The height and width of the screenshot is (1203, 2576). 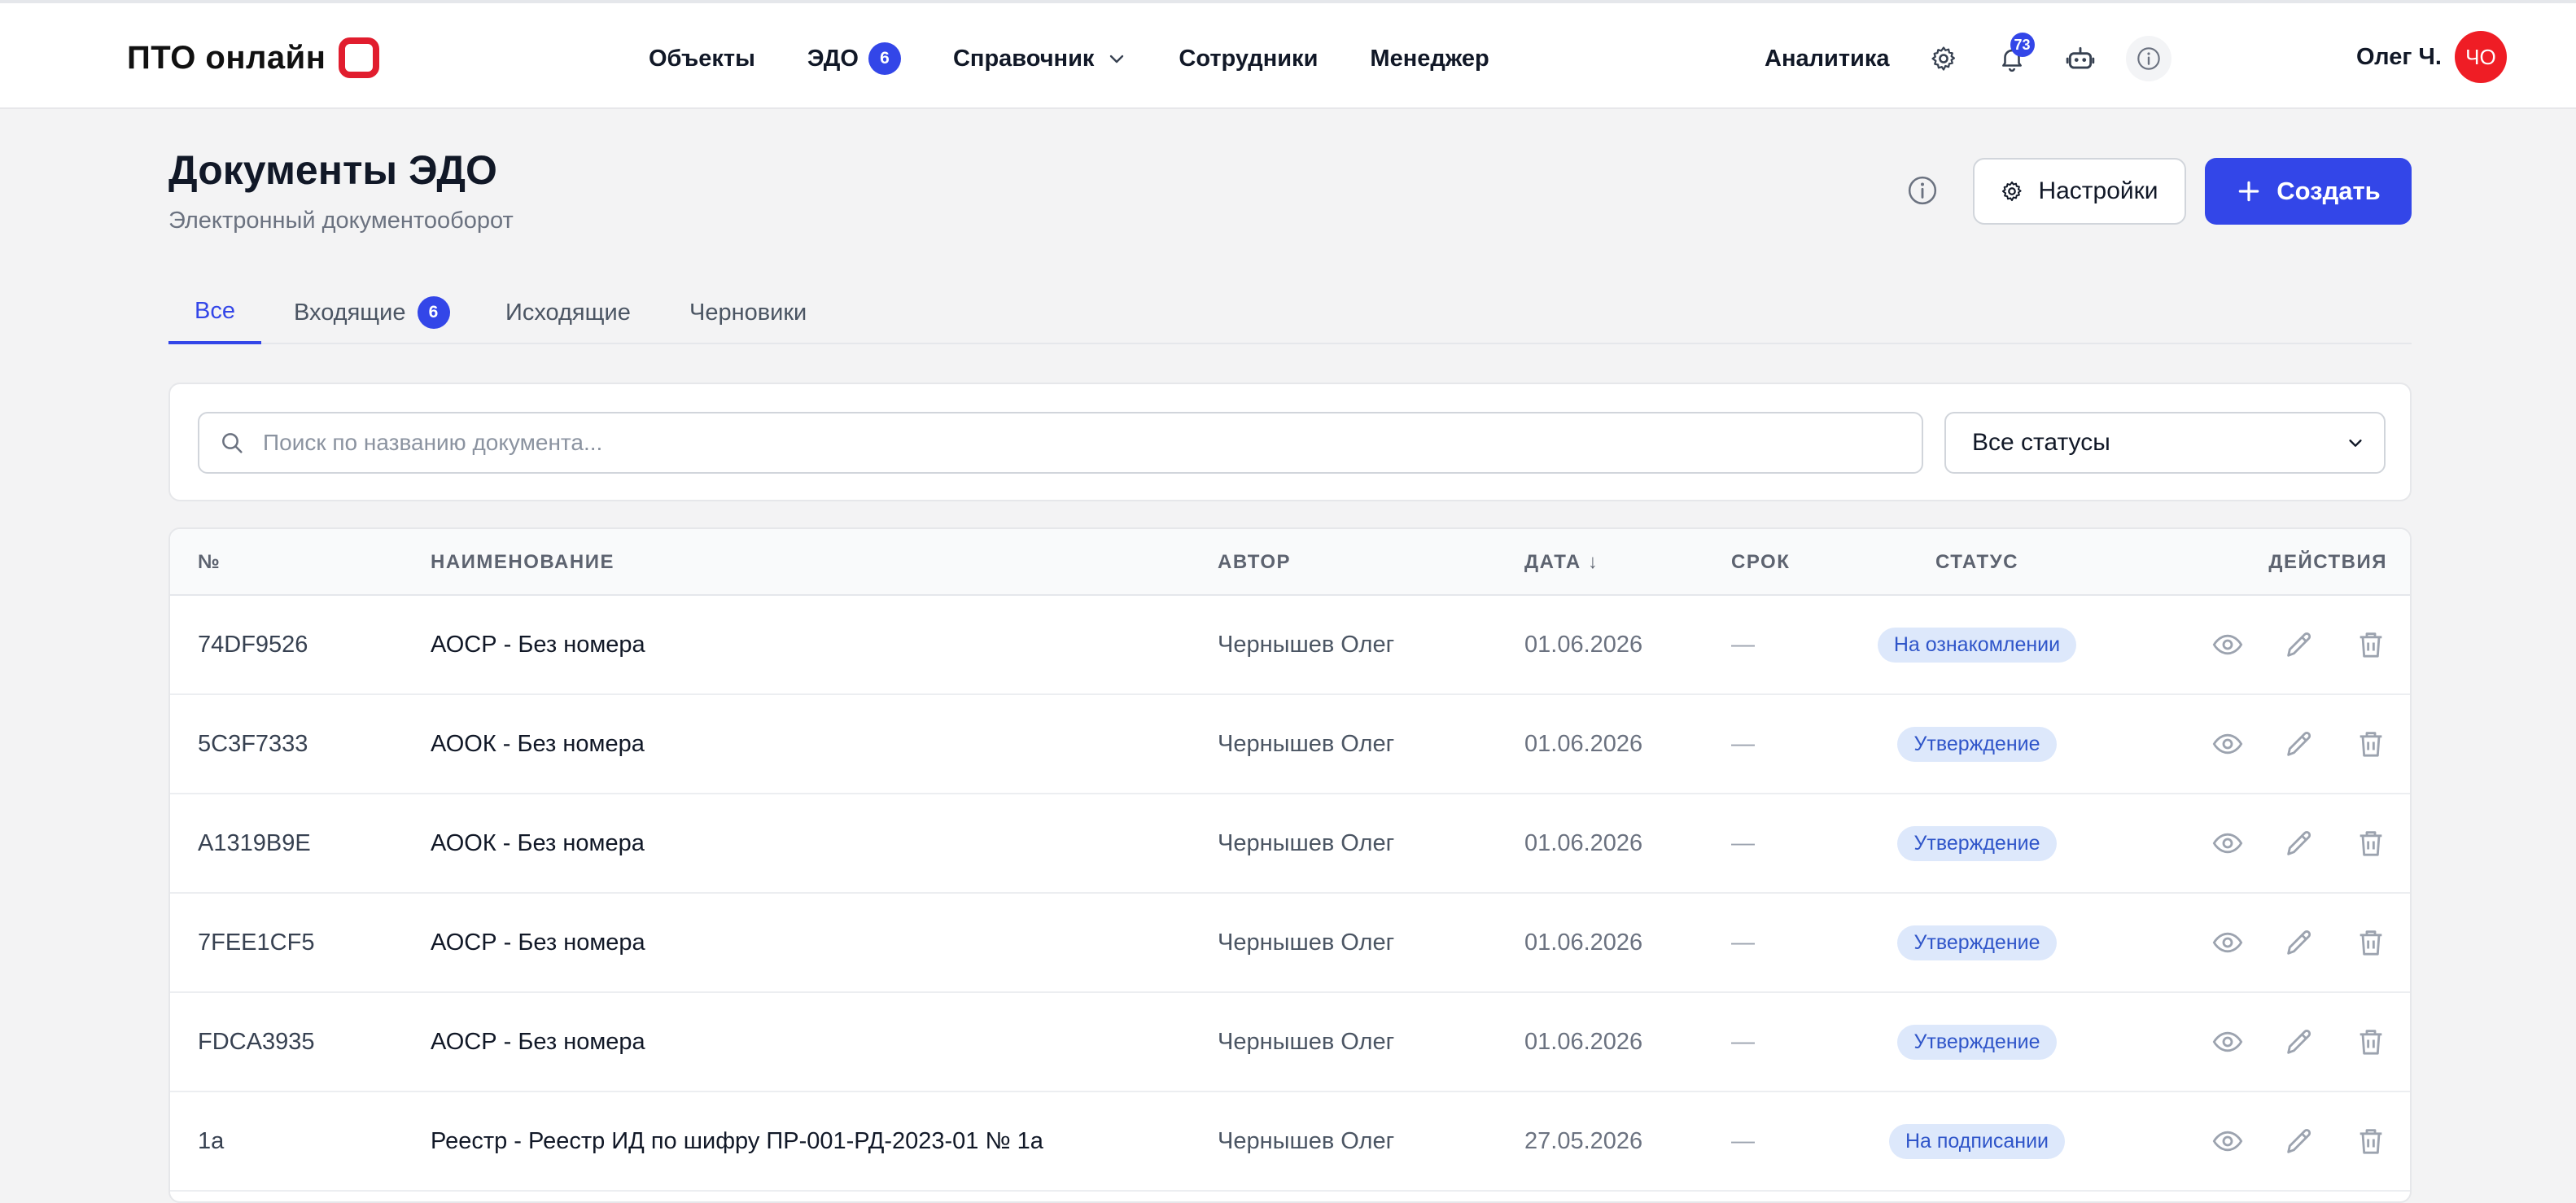 I want to click on column-header-status: СТАТУС, so click(x=1976, y=562).